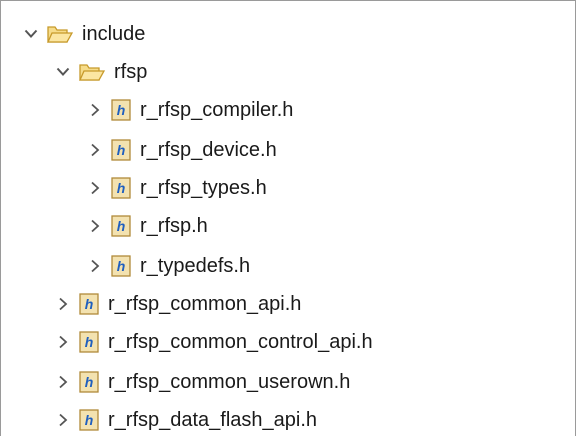 The height and width of the screenshot is (439, 576). I want to click on tree-item-file: h r_rfsp_data_flash_api.h, so click(185, 420).